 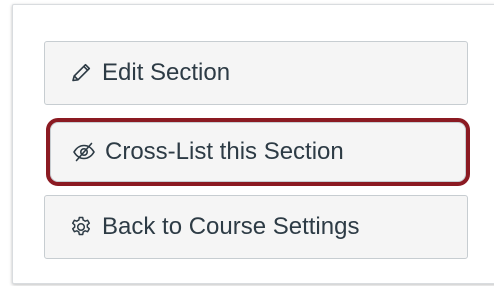 What do you see at coordinates (231, 226) in the screenshot?
I see `back-to-course-settings-label: Back to Course Settings` at bounding box center [231, 226].